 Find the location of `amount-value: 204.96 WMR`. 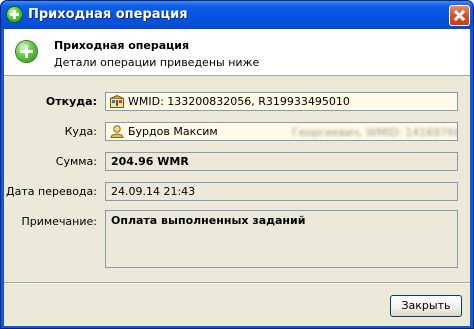

amount-value: 204.96 WMR is located at coordinates (150, 161).